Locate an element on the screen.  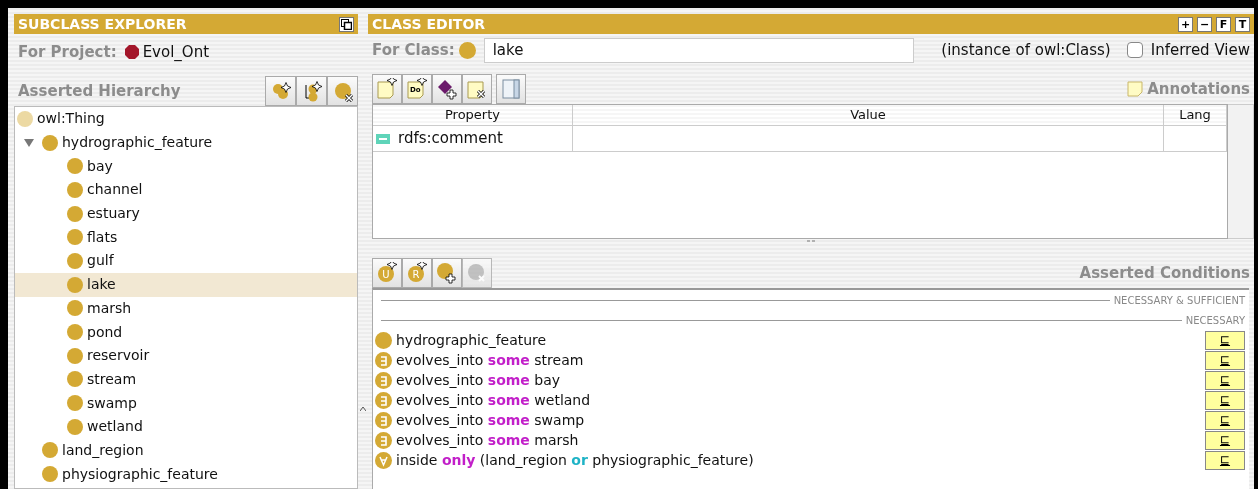
condition-text: inside only (land_region or physiographic_feature) is located at coordinates (575, 460).